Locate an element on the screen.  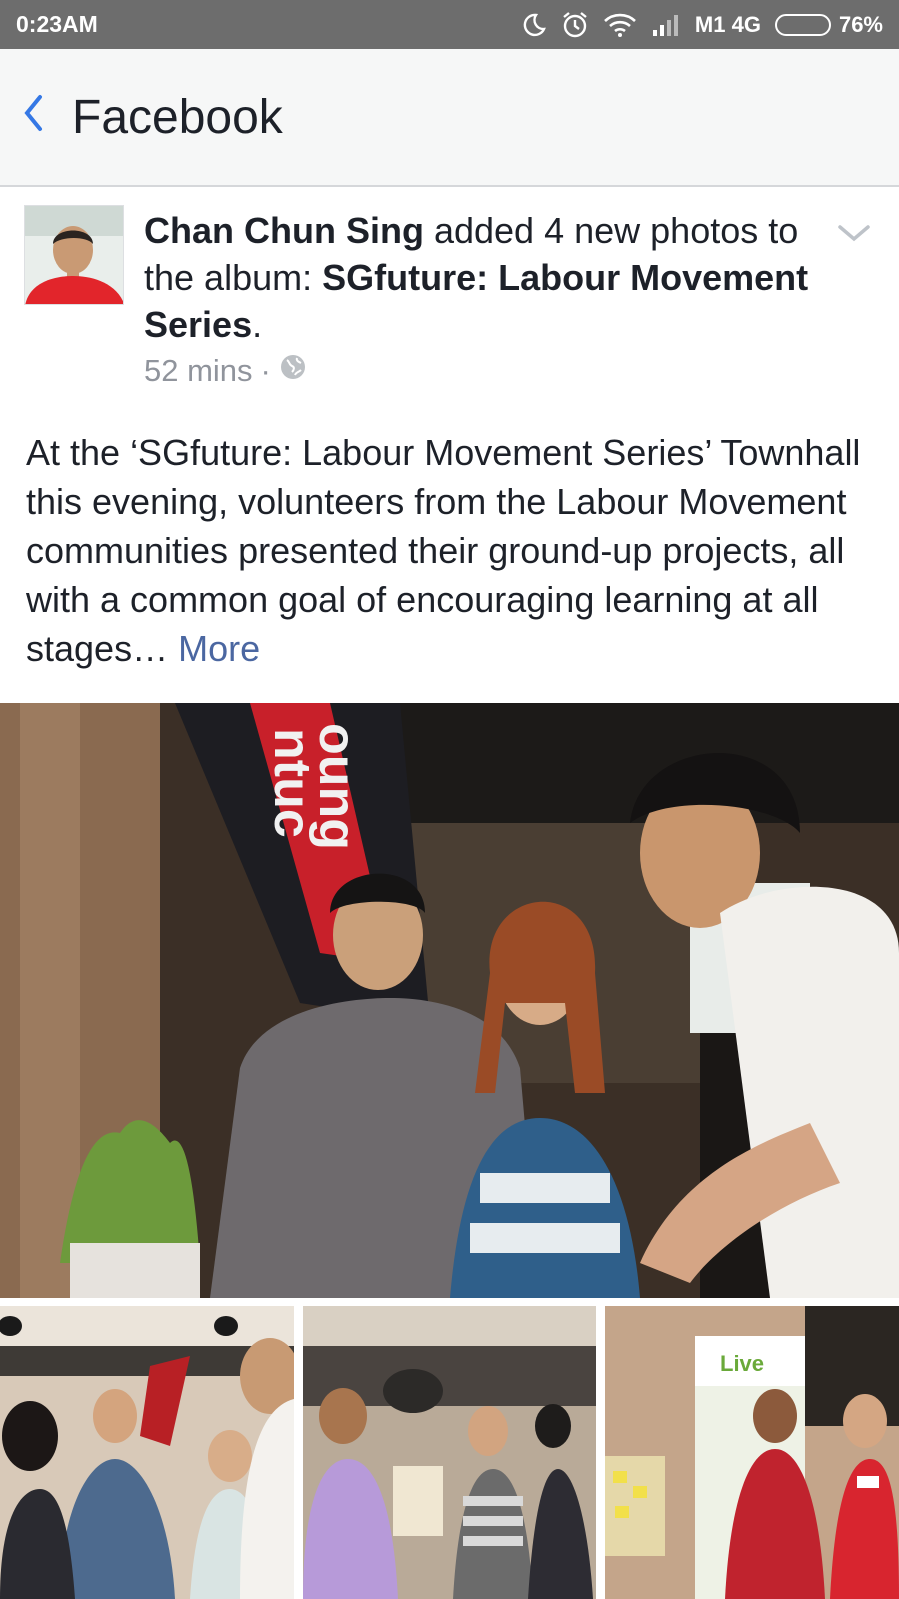
live-sign-text: Live is located at coordinates (742, 1363).